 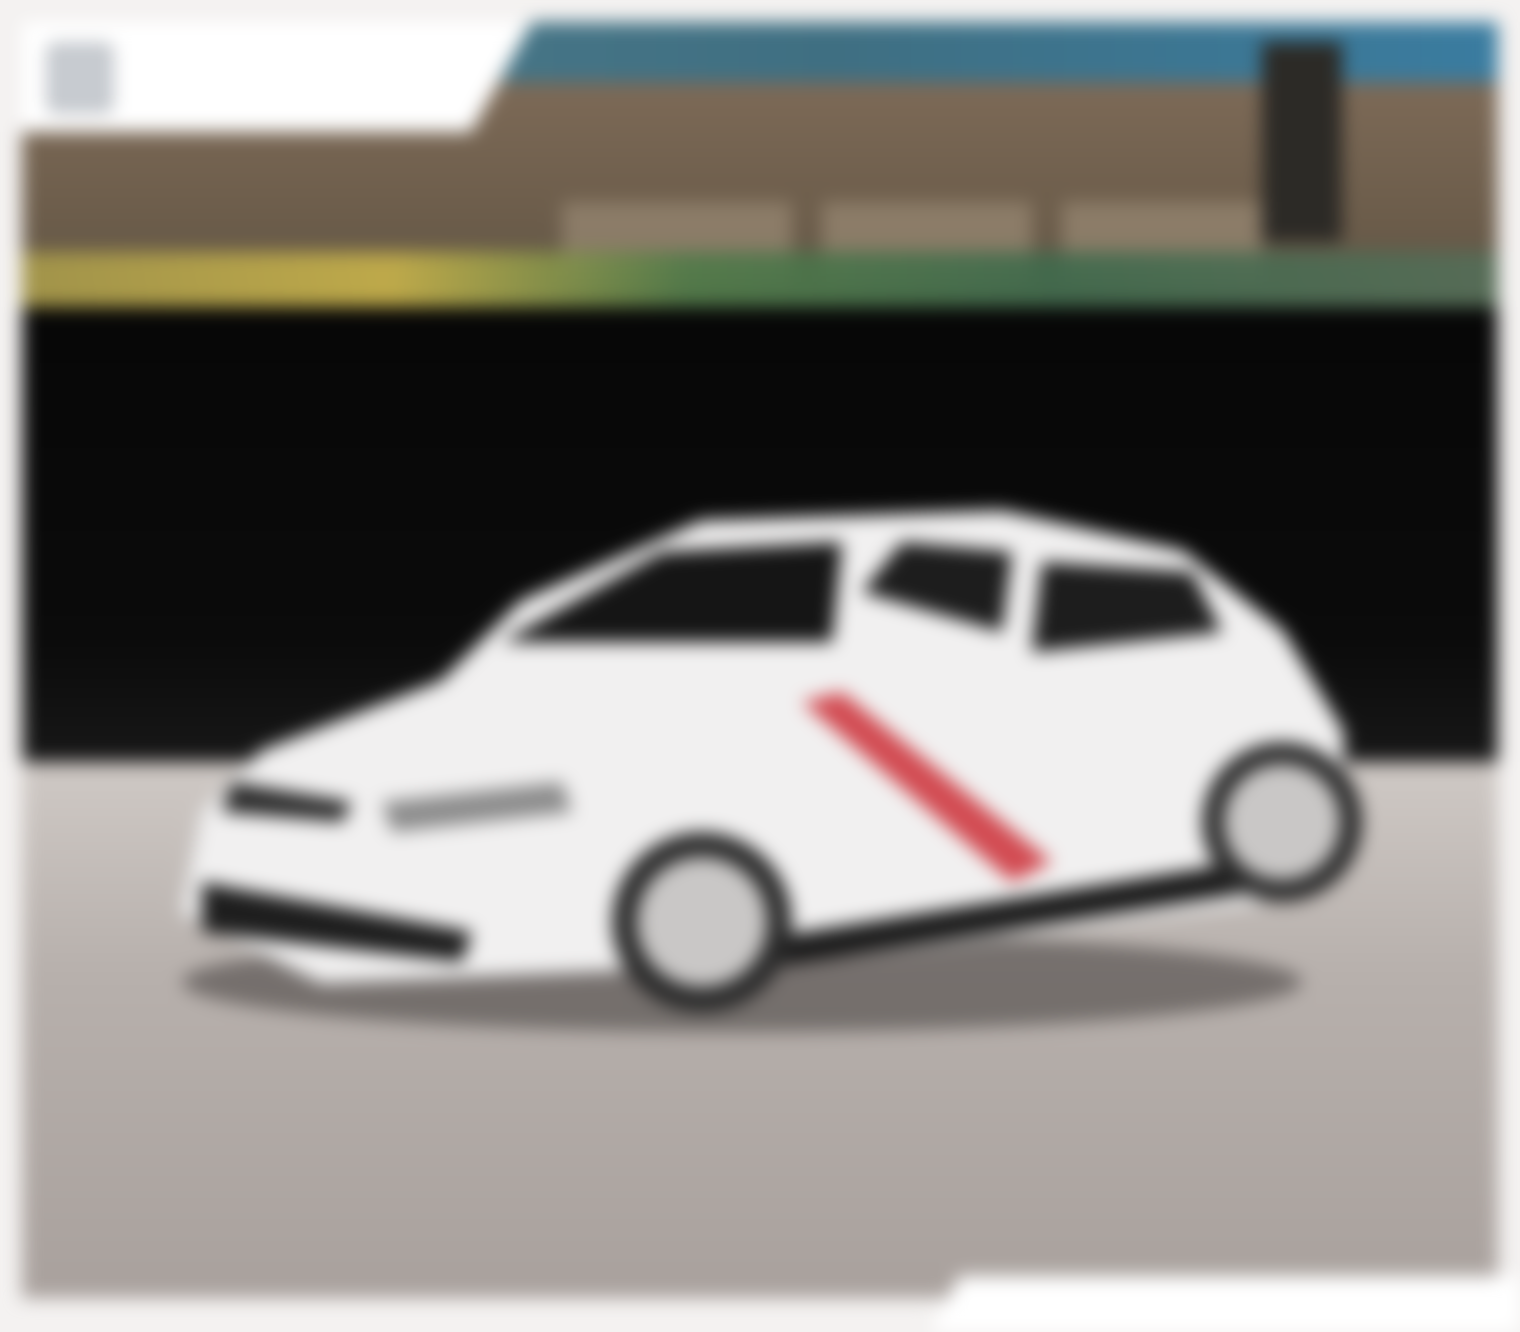 I want to click on street-lights, so click(x=760, y=282).